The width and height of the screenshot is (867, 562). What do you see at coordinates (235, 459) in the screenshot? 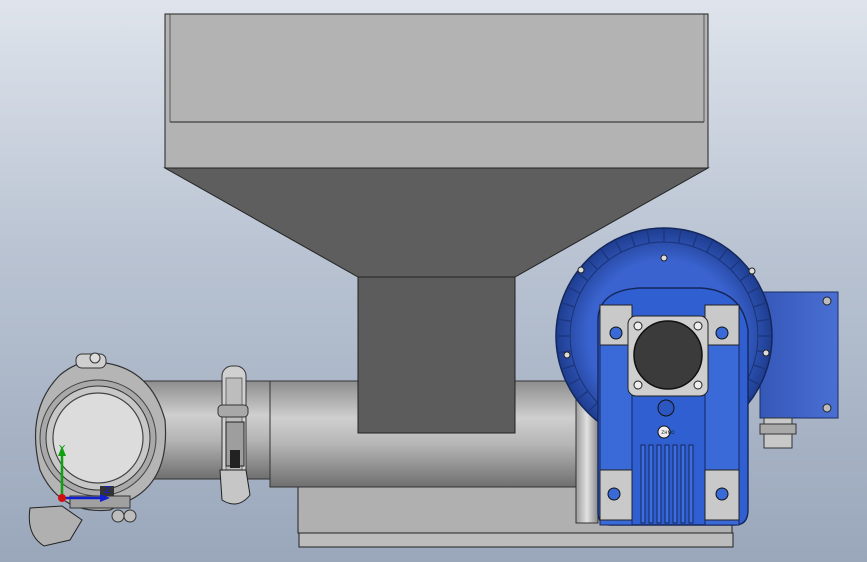
I see `clamp-dark-slot` at bounding box center [235, 459].